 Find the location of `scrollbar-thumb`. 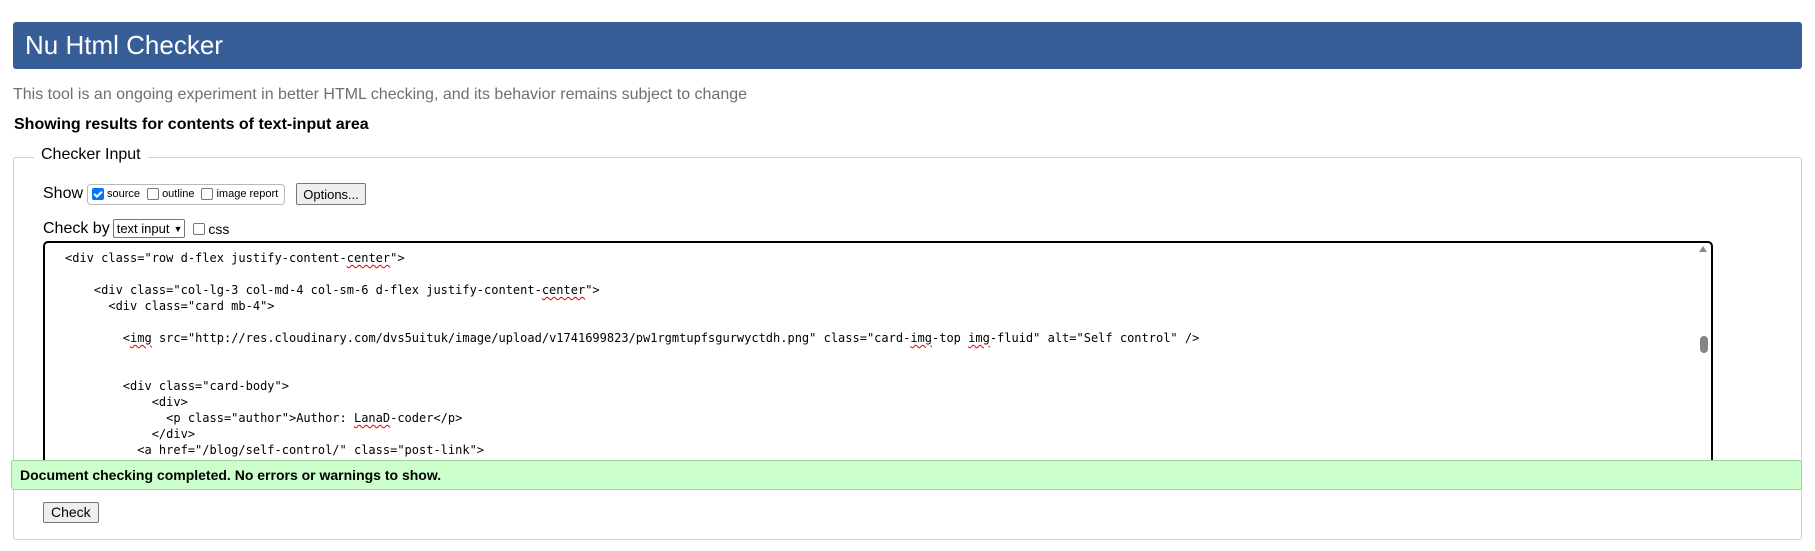

scrollbar-thumb is located at coordinates (1704, 344).